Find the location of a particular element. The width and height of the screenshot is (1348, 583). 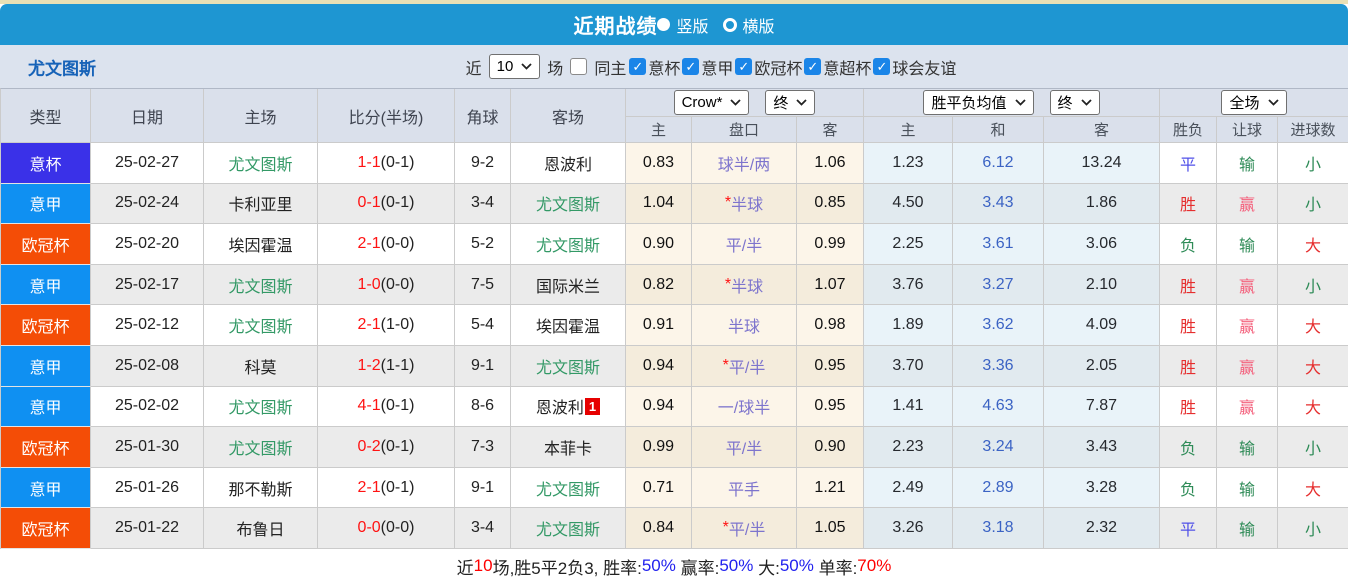

score-cell: 1-0 (0-0) is located at coordinates (386, 285).